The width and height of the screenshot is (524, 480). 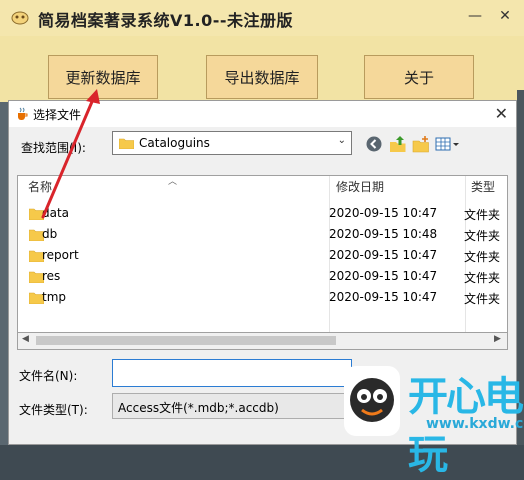 I want to click on app-icon, so click(x=20, y=18).